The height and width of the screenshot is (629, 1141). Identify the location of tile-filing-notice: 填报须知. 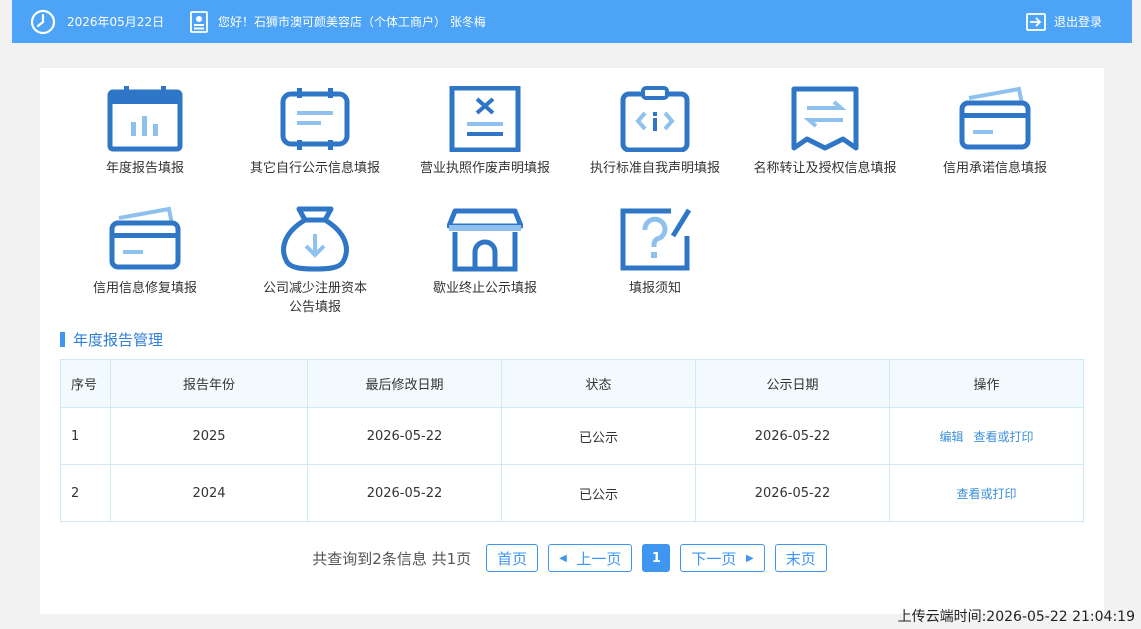
(655, 252).